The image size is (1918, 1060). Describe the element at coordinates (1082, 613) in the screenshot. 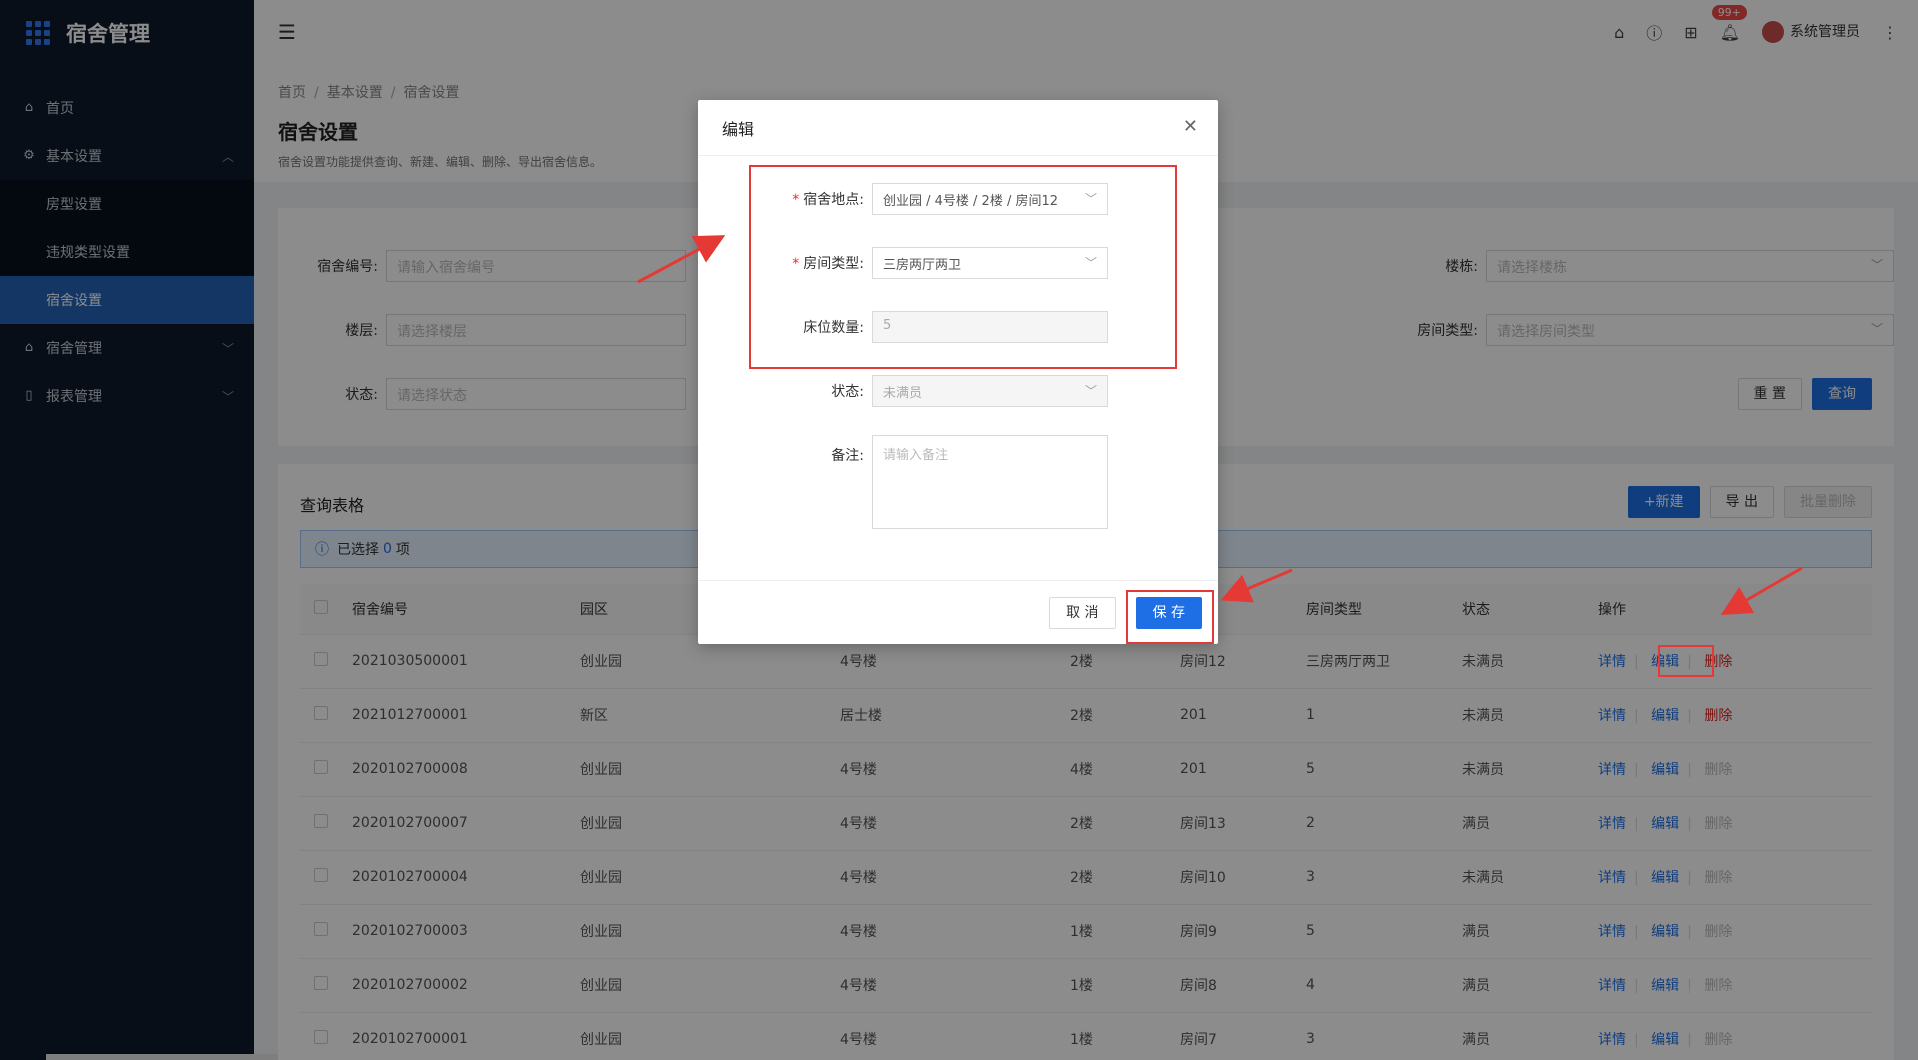

I see `cancel-button: 取 消` at that location.